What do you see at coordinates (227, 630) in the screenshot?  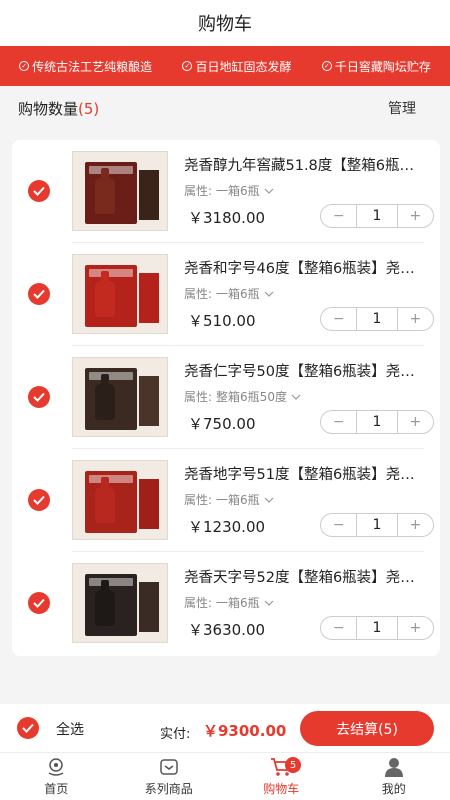 I see `product-price: ￥3630.00` at bounding box center [227, 630].